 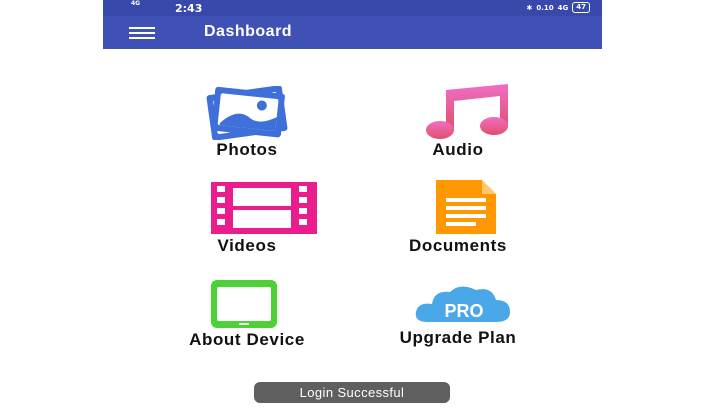 I want to click on tile-videos: Videos, so click(x=247, y=218).